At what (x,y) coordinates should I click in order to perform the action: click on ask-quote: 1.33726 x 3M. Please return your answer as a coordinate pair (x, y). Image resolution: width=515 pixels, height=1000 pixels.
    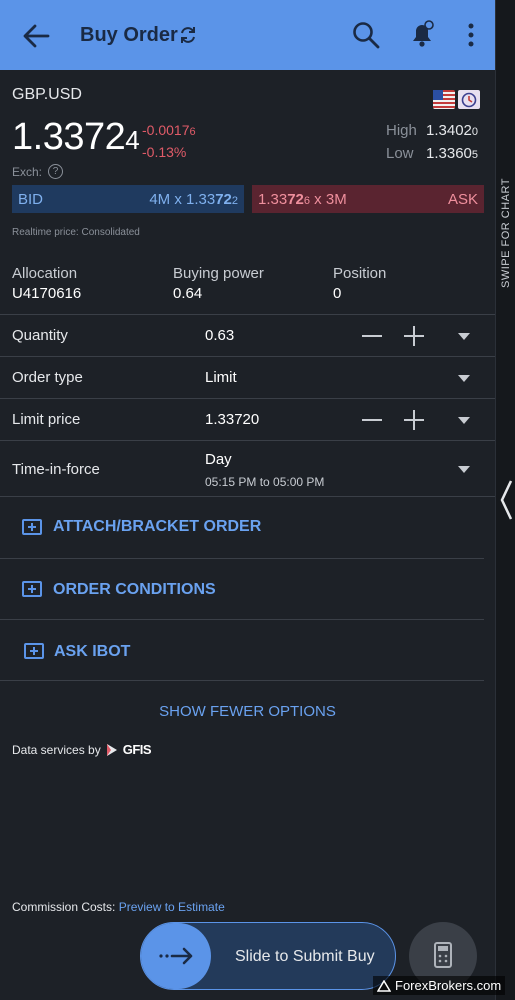
    Looking at the image, I should click on (302, 199).